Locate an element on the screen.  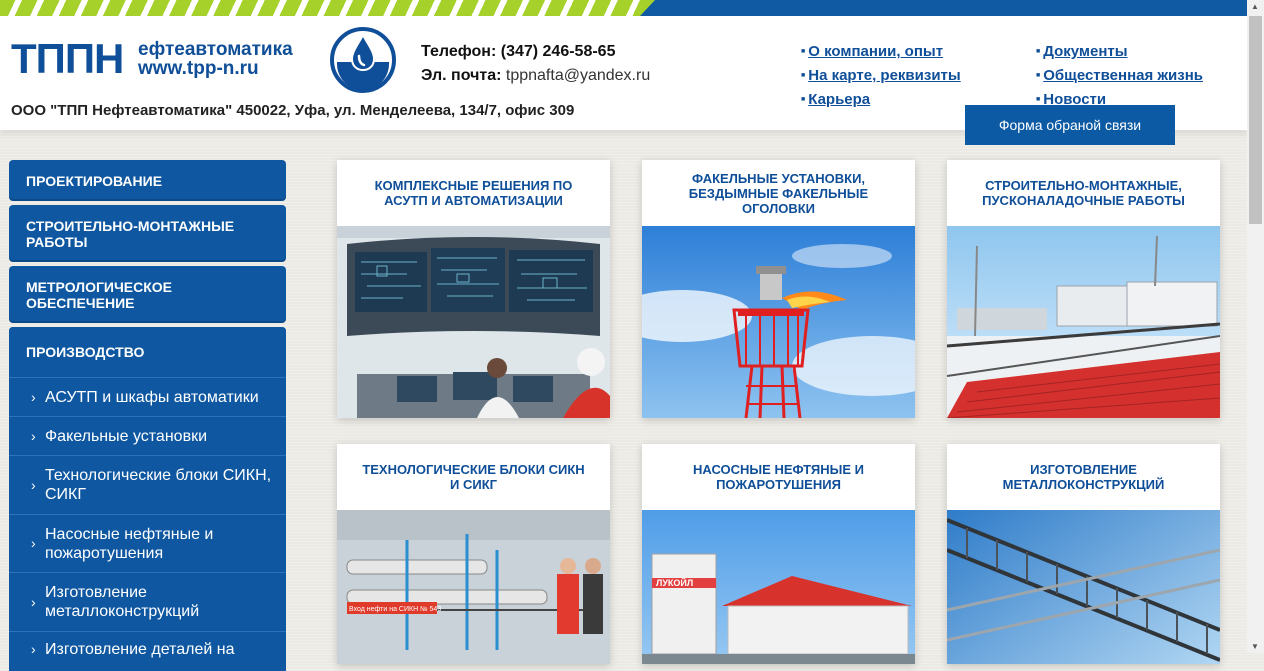
sidebar-item-construction: СТРОИТЕЛЬНО-МОНТАЖНЫЕ РАБОТЫ is located at coordinates (147, 233).